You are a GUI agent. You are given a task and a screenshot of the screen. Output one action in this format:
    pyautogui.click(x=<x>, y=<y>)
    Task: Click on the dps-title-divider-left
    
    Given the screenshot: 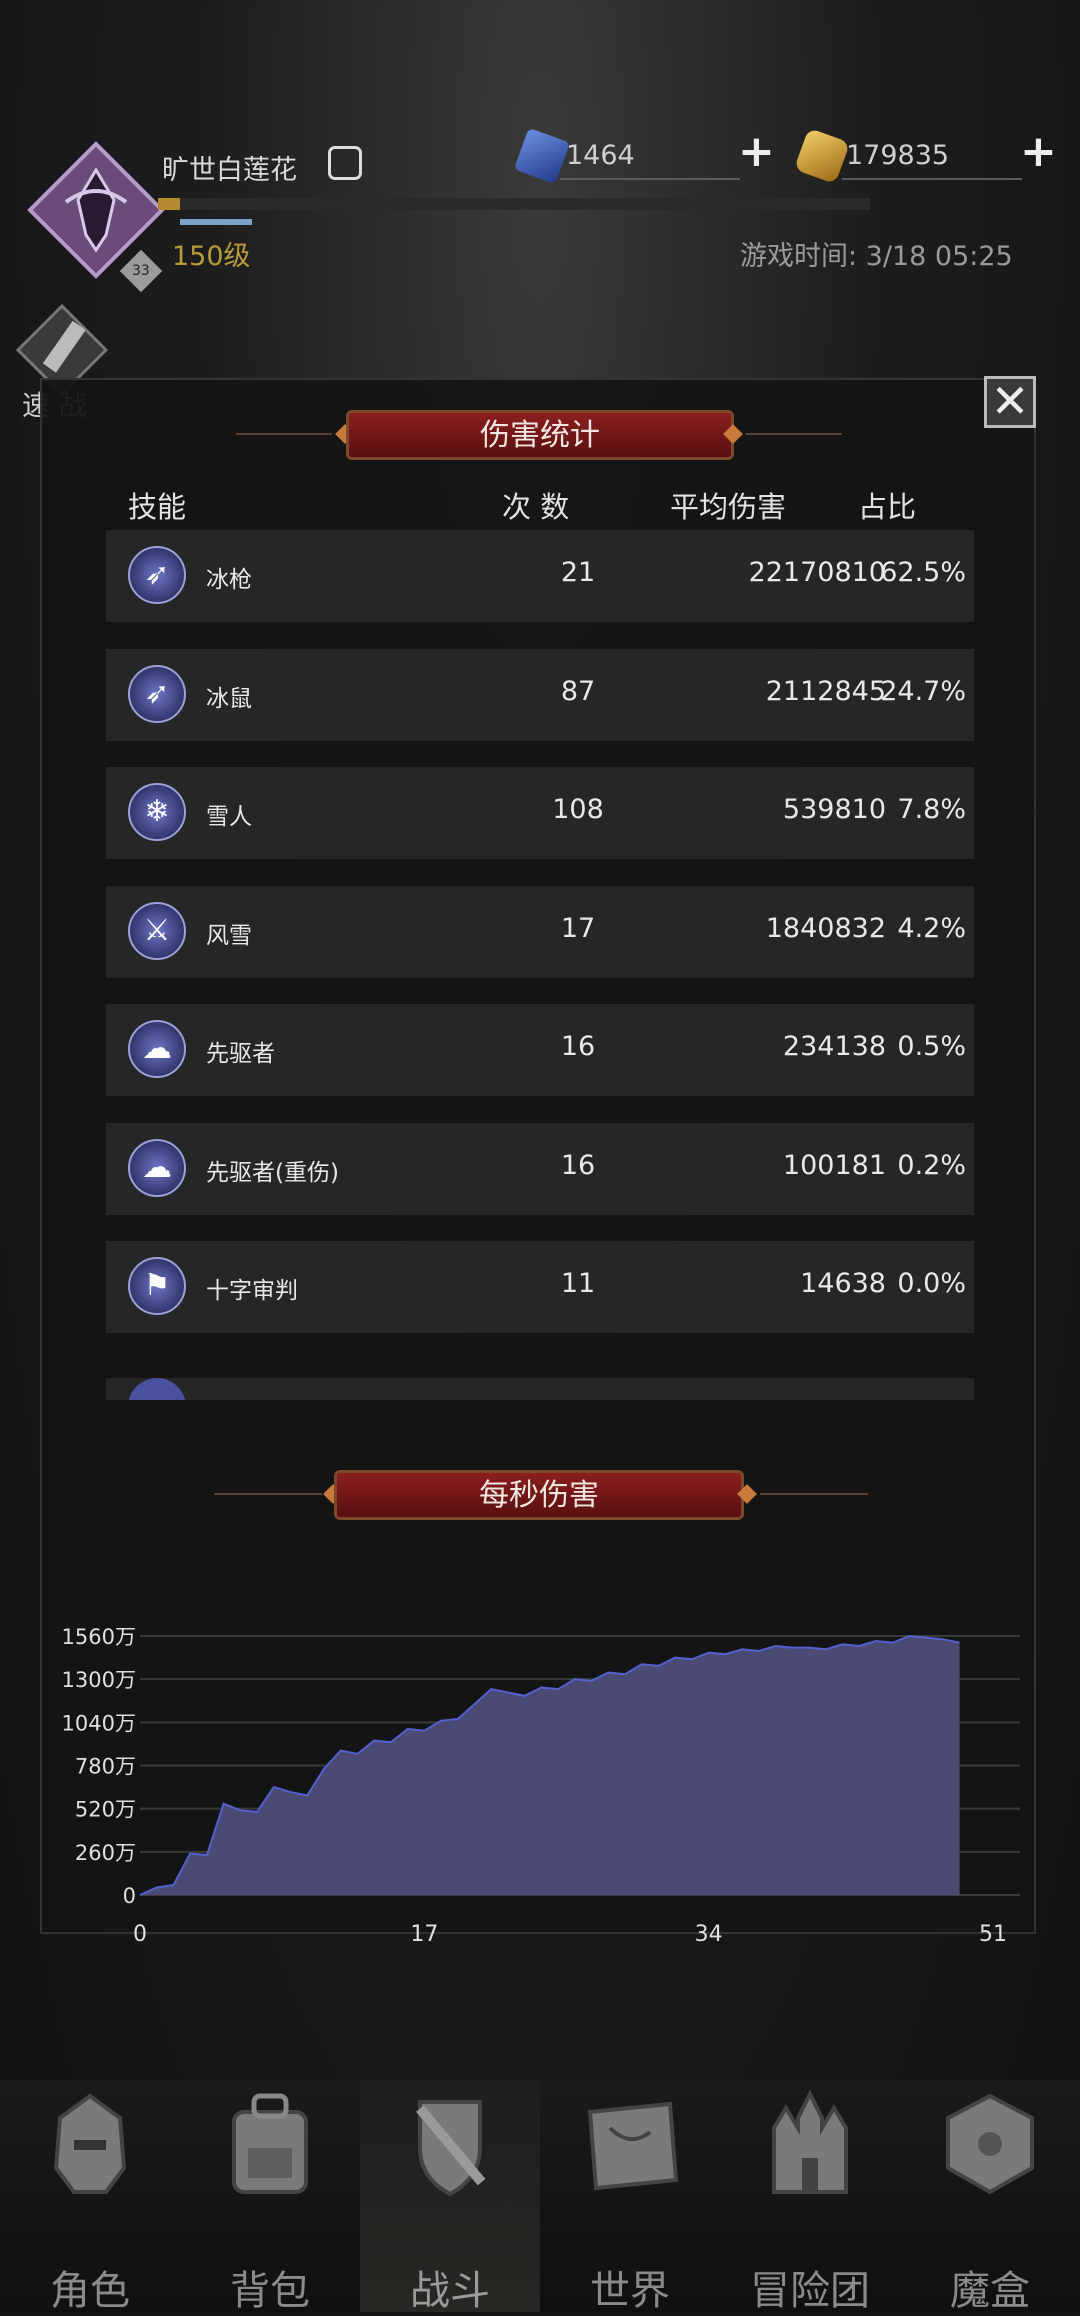 What is the action you would take?
    pyautogui.click(x=268, y=1494)
    